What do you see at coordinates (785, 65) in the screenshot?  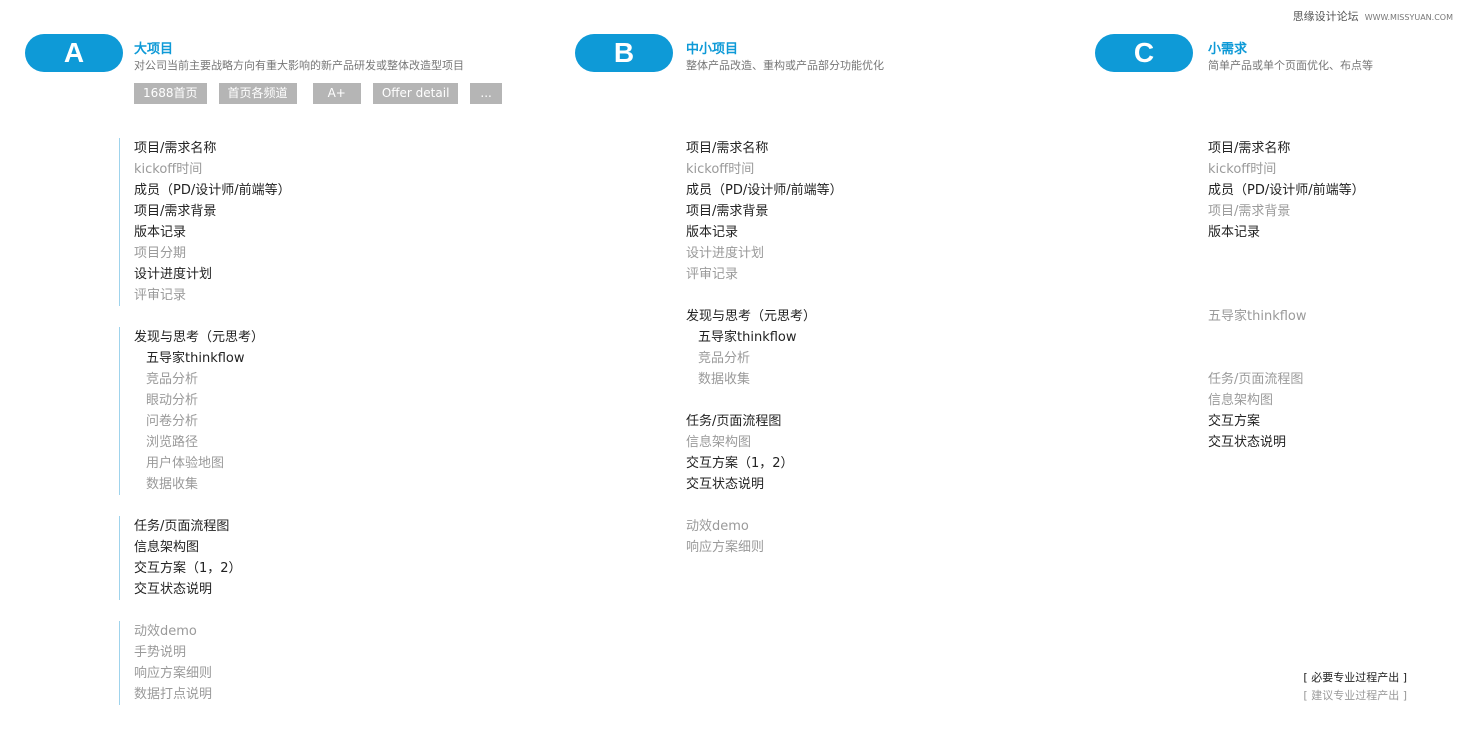 I see `column-b-subtitle: 整体产品改造、重构或产品部分功能优化` at bounding box center [785, 65].